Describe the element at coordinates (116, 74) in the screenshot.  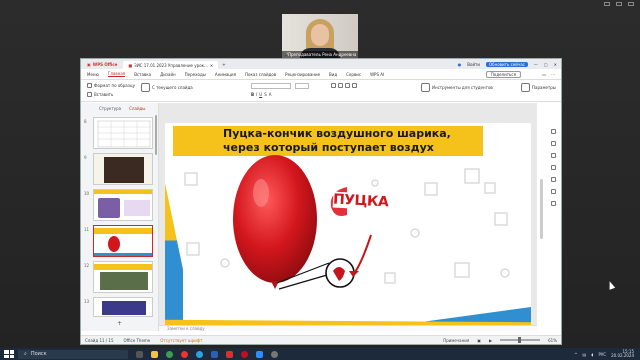
I see `menu-item-home: Главная` at that location.